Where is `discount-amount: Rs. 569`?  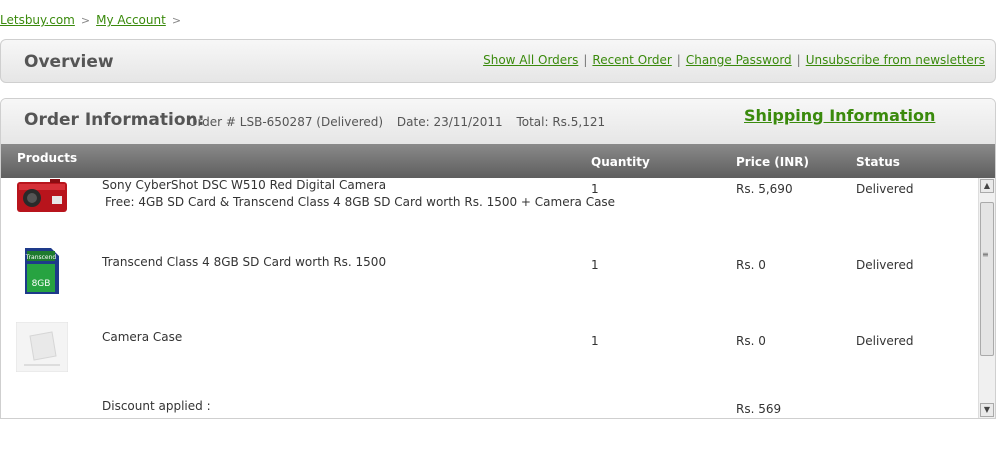 discount-amount: Rs. 569 is located at coordinates (759, 409).